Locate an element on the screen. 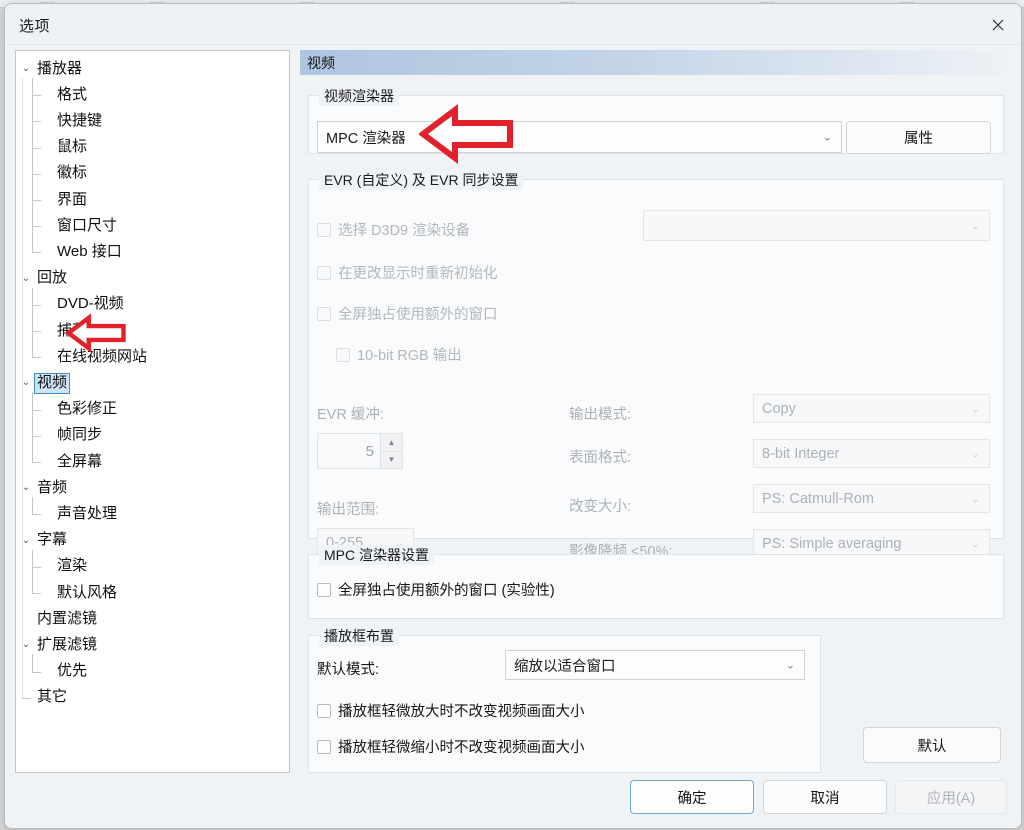 The image size is (1024, 830). apply-button: 应用(A) is located at coordinates (951, 797).